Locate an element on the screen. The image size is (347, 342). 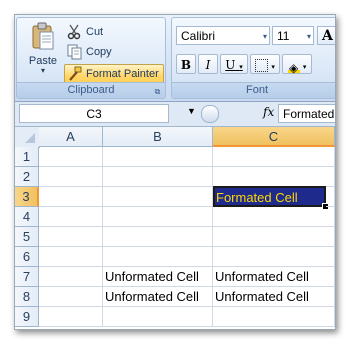
insert-function-icon: fx is located at coordinates (268, 112).